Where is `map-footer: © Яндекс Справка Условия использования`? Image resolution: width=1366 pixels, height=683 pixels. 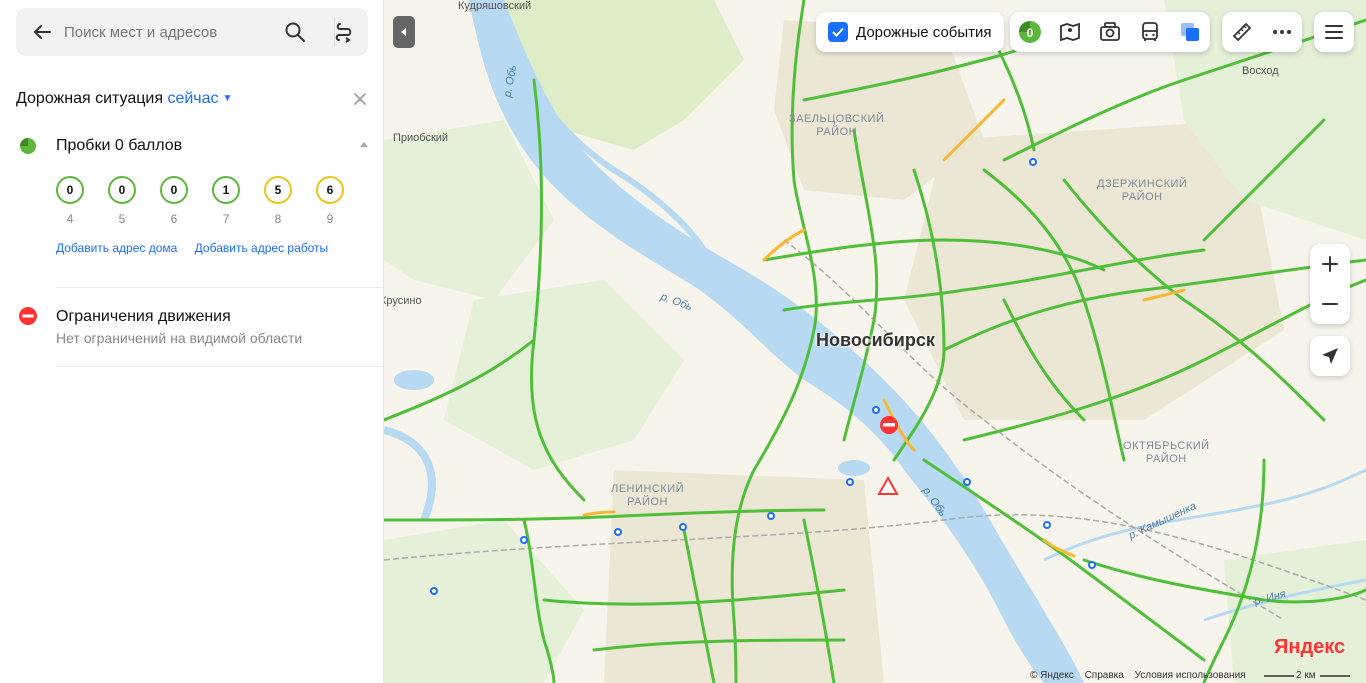 map-footer: © Яндекс Справка Условия использования is located at coordinates (1142, 675).